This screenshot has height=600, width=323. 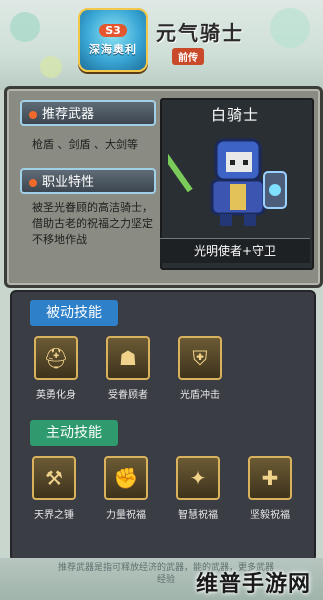 What do you see at coordinates (113, 40) in the screenshot?
I see `event-logo: S3 深海奥利` at bounding box center [113, 40].